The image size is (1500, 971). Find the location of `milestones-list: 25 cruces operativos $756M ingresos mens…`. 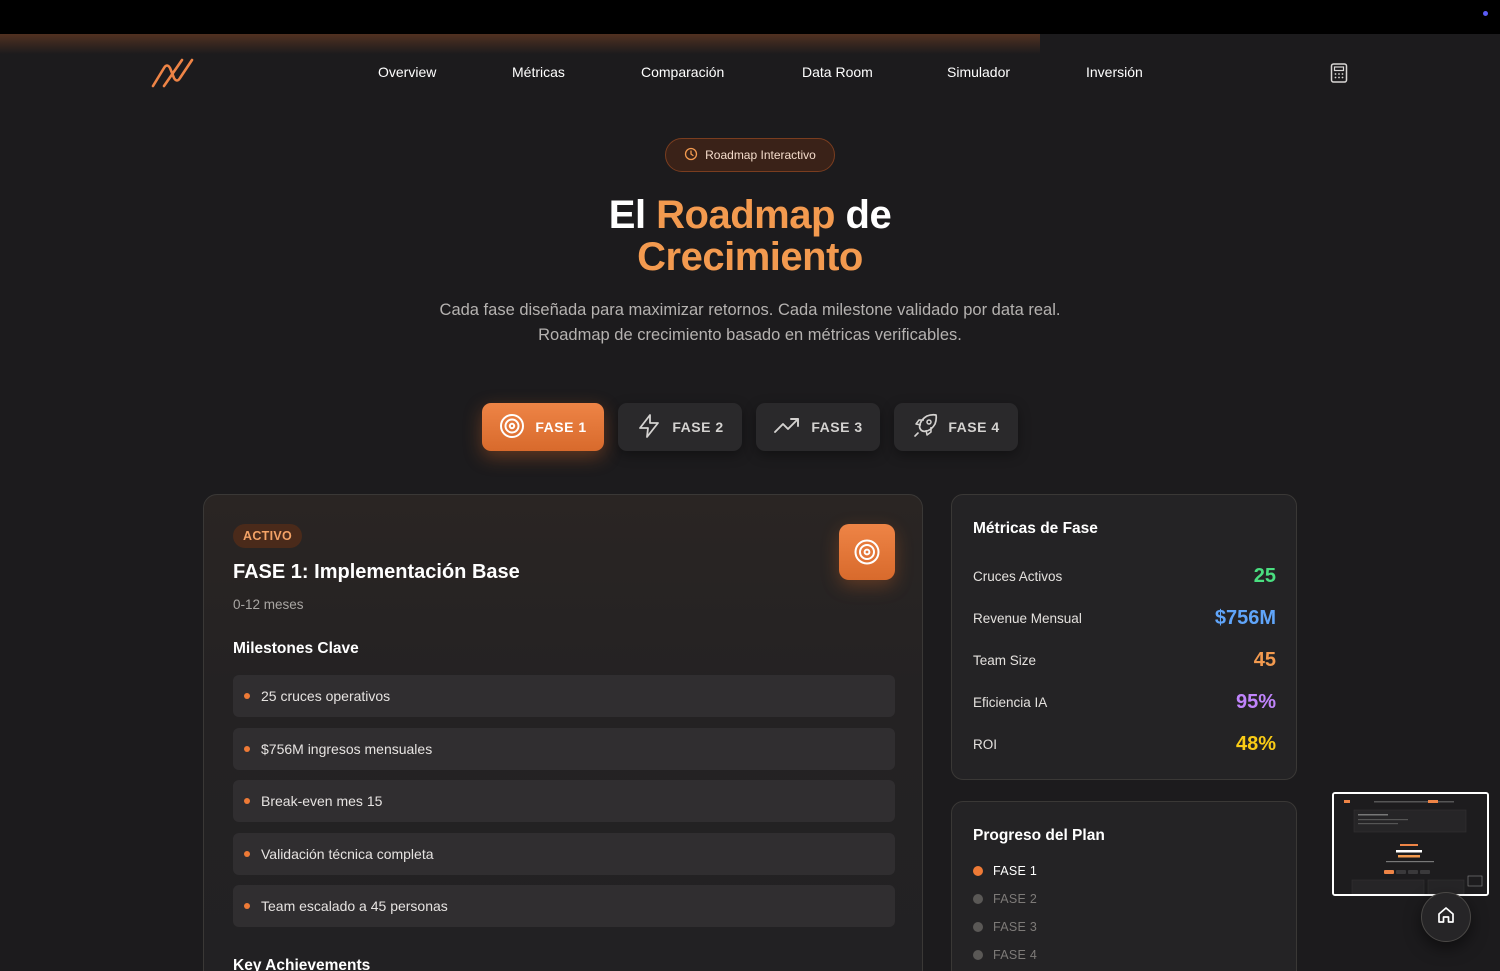

milestones-list: 25 cruces operativos $756M ingresos mens… is located at coordinates (564, 801).